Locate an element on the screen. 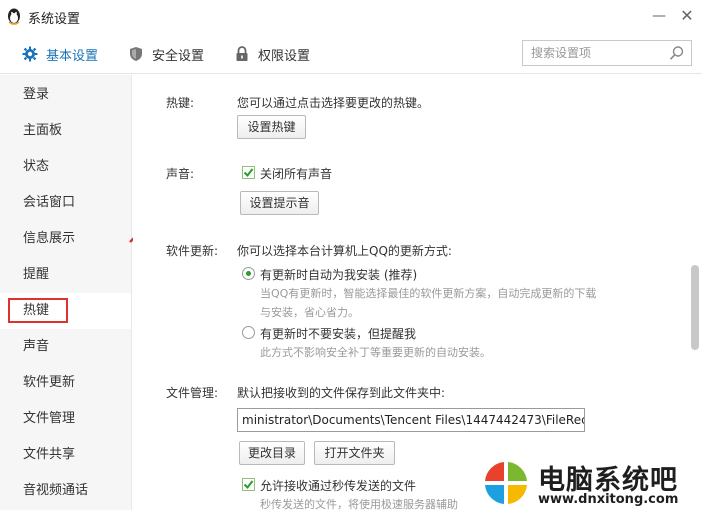  hotkey-label: 热键: is located at coordinates (180, 103).